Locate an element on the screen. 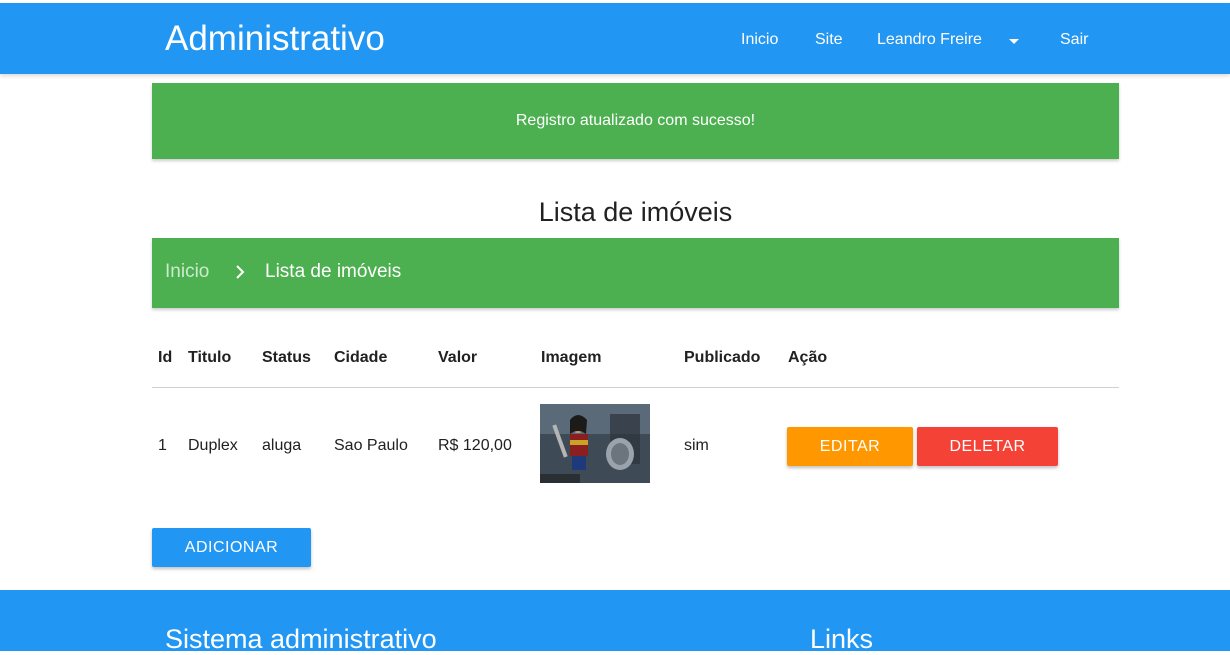 The height and width of the screenshot is (655, 1230). column-header-acao: Ação is located at coordinates (808, 357).